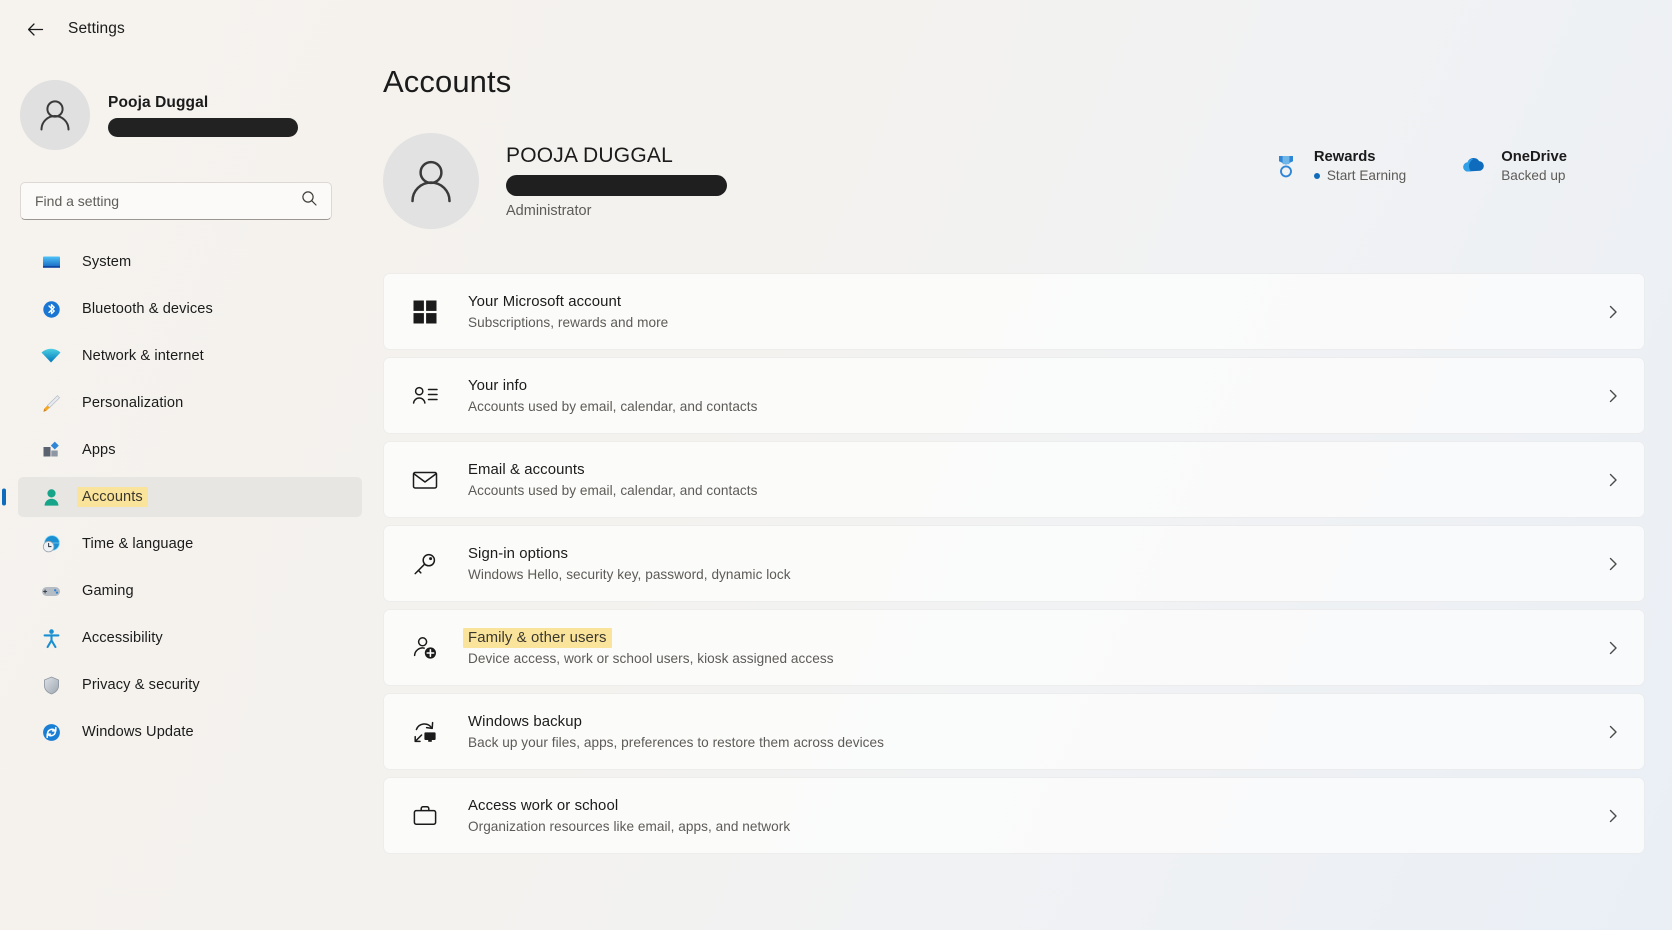 Image resolution: width=1672 pixels, height=930 pixels. What do you see at coordinates (1338, 166) in the screenshot?
I see `rewards-widget: Rewards Start Earning` at bounding box center [1338, 166].